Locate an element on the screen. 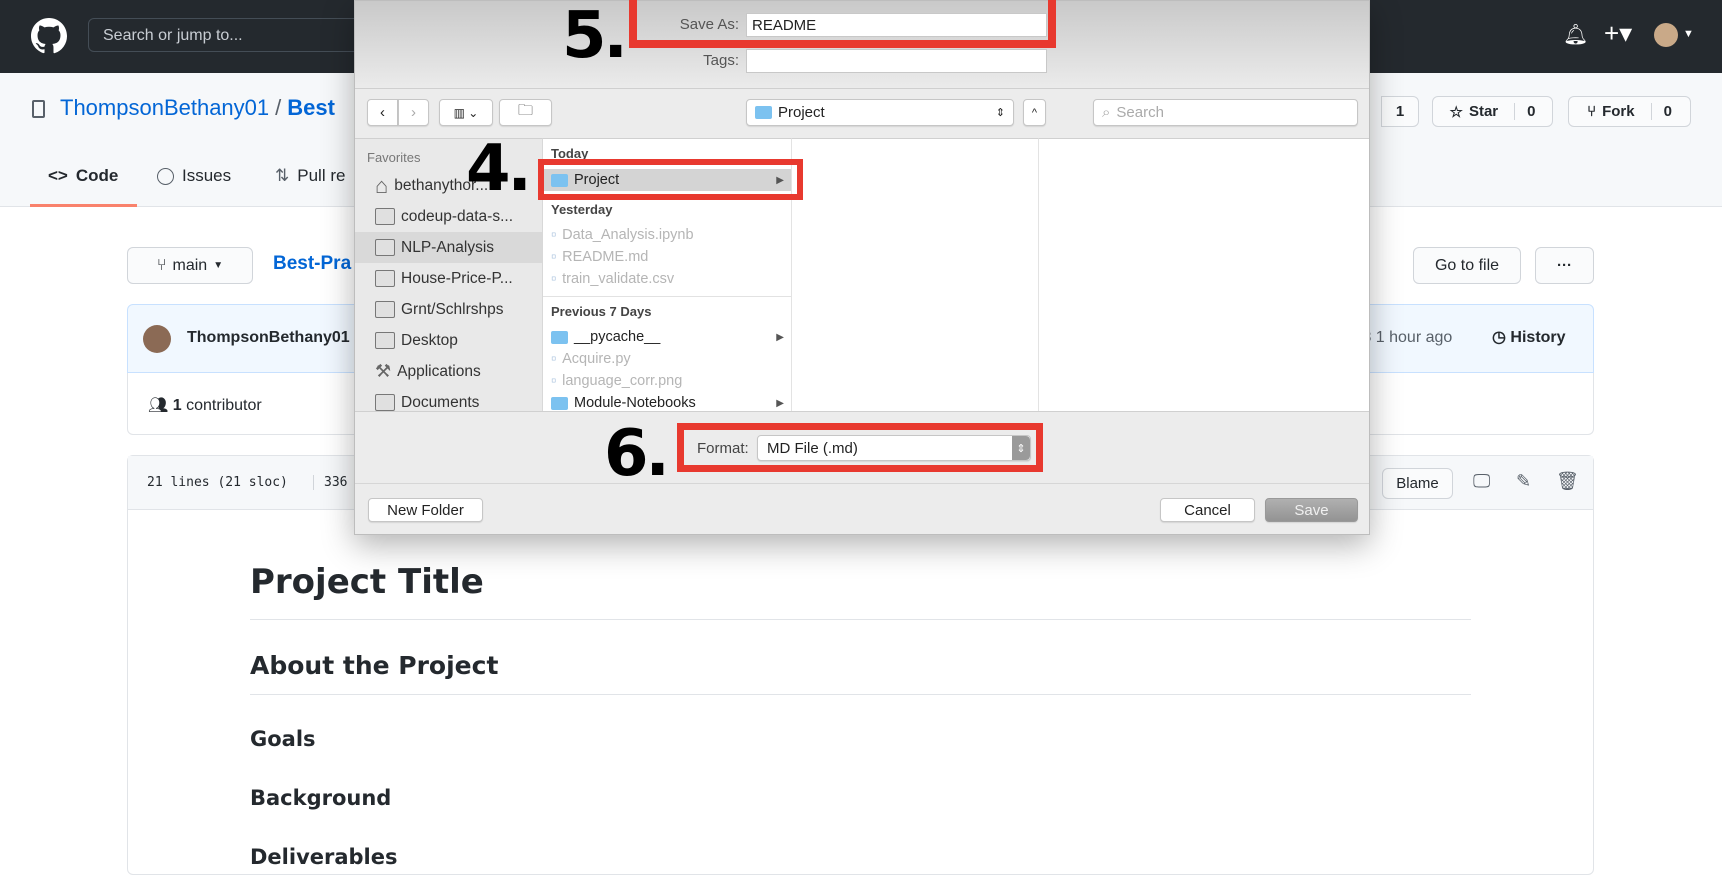 This screenshot has width=1722, height=875. search-field: ⌕ Search is located at coordinates (1225, 112).